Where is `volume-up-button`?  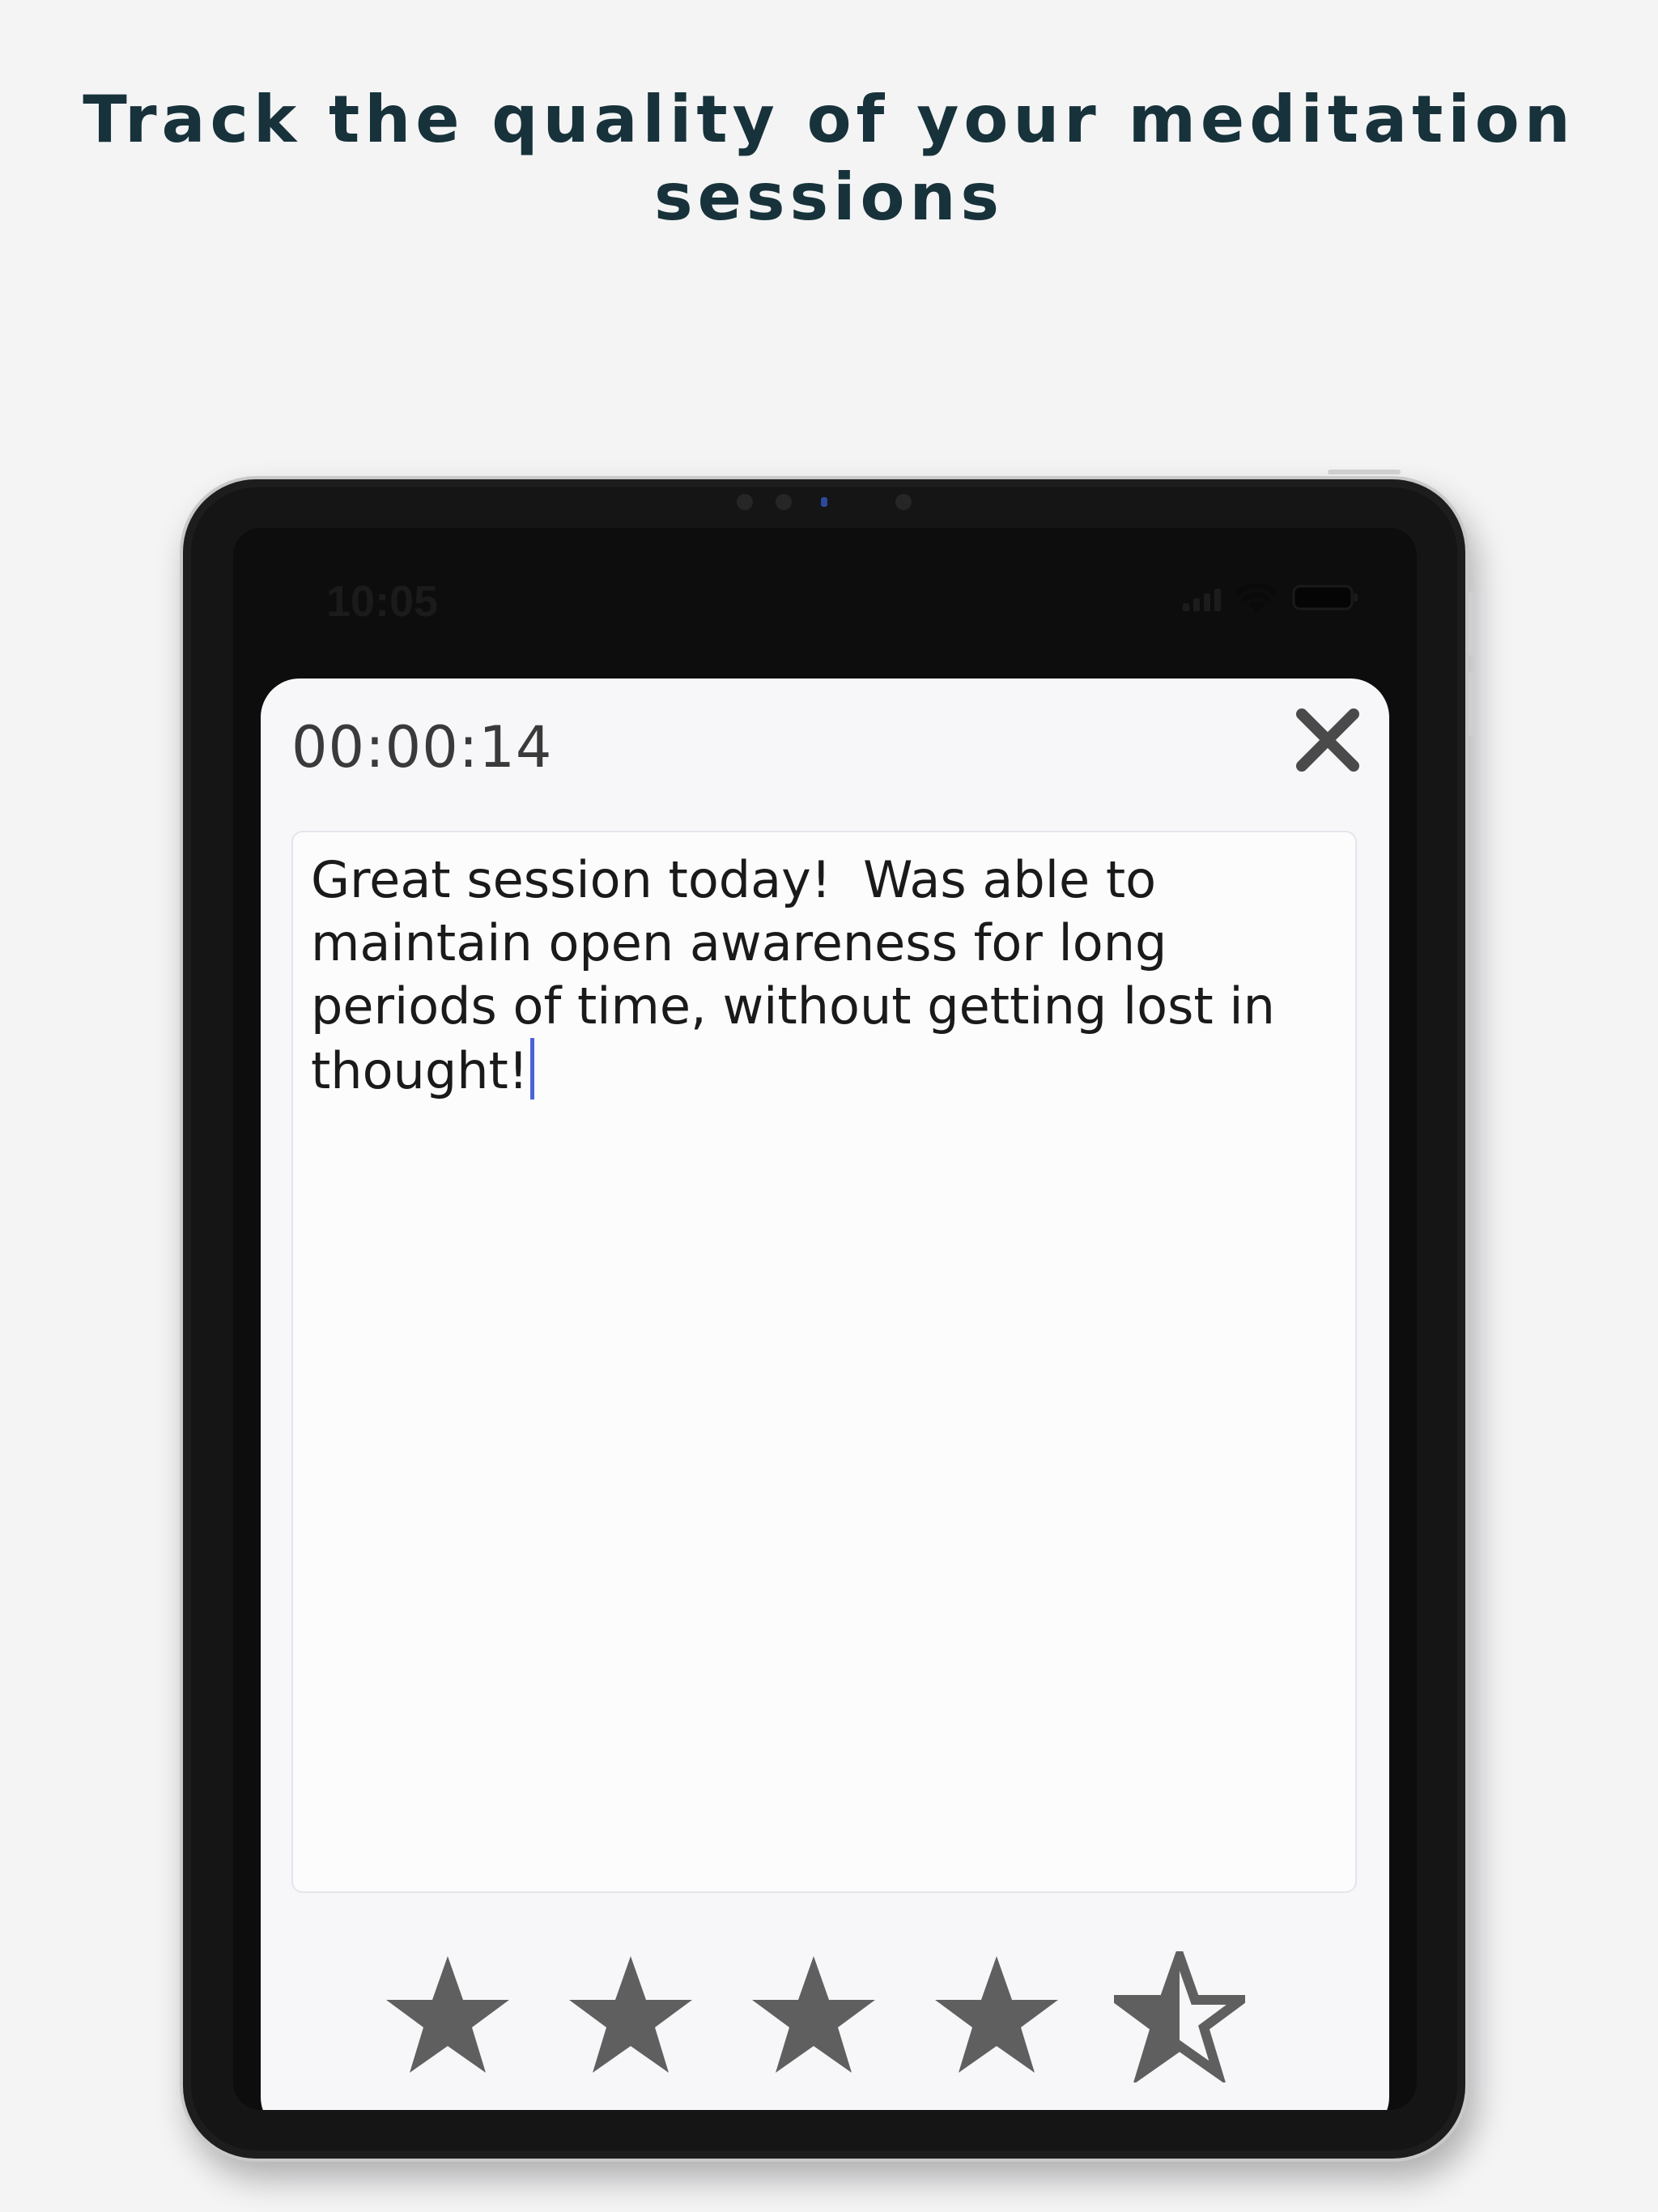
volume-up-button is located at coordinates (1471, 623).